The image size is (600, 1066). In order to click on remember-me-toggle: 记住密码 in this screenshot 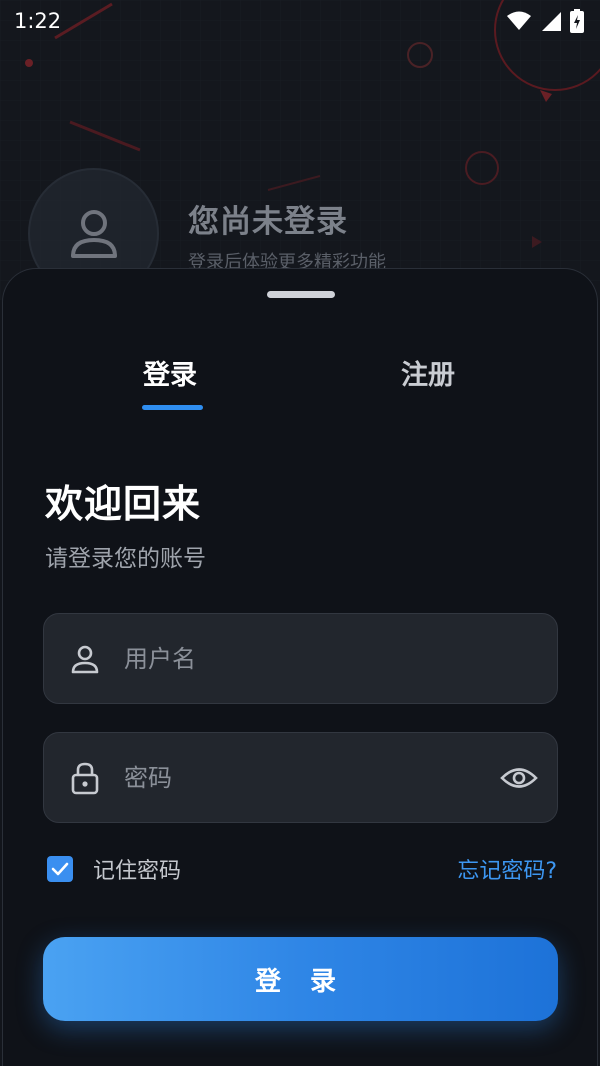, I will do `click(114, 869)`.